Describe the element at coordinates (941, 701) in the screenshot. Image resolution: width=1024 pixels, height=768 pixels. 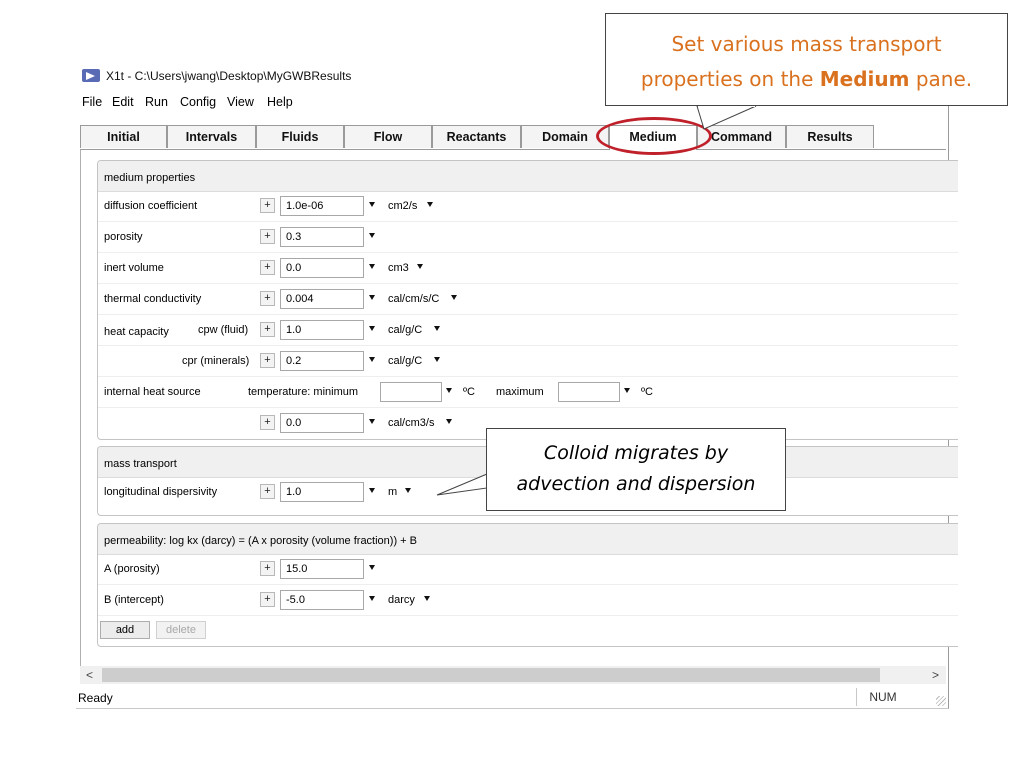
I see `resize-grip-icon` at that location.